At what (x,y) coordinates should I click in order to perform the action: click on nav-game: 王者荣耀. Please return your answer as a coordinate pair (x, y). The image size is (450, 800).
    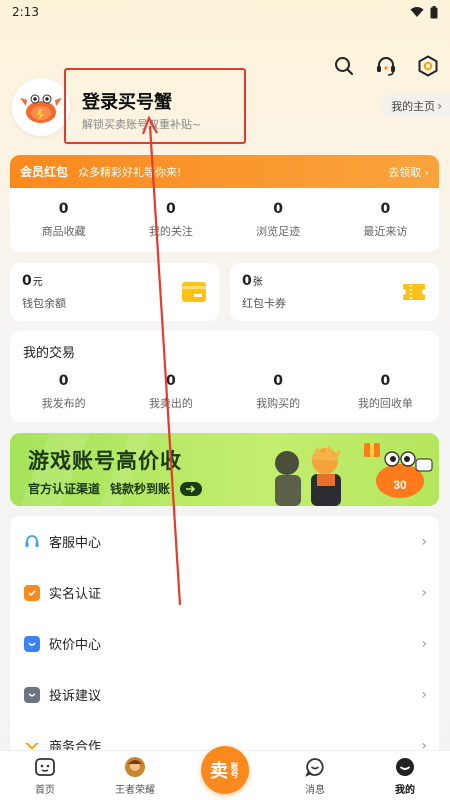
    Looking at the image, I should click on (135, 775).